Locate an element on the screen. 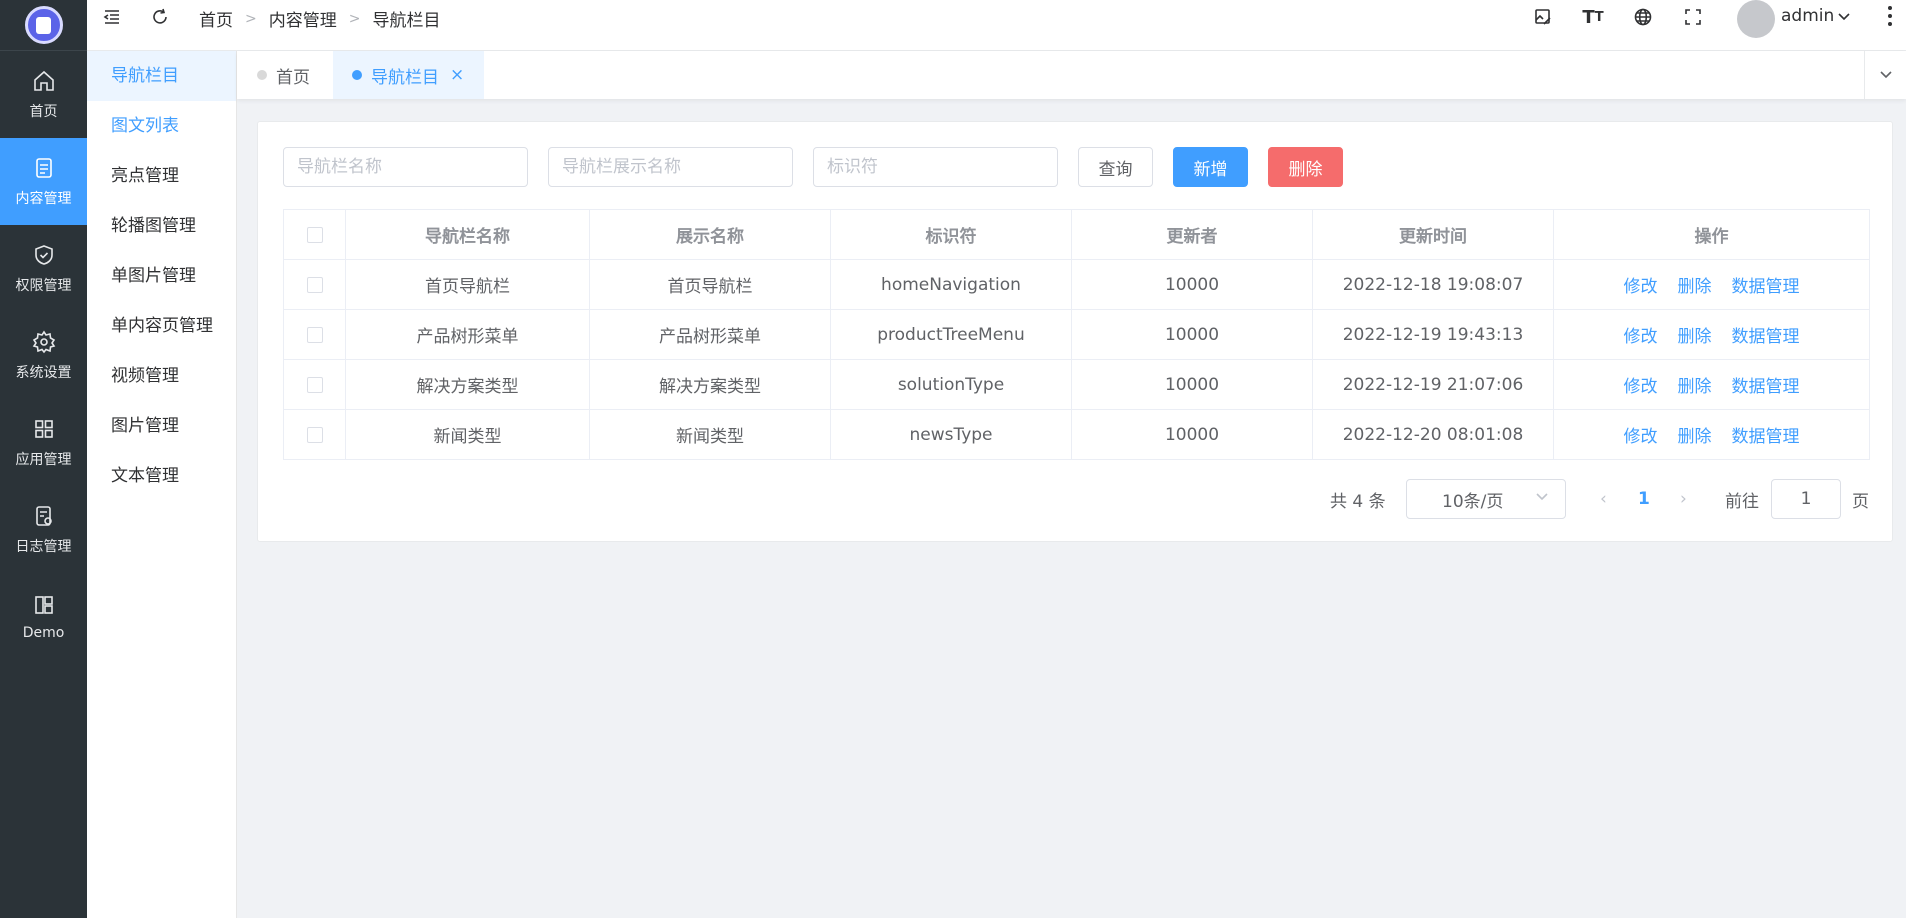 Image resolution: width=1906 pixels, height=918 pixels. breadcrumb-item-content: 内容管理 is located at coordinates (303, 18).